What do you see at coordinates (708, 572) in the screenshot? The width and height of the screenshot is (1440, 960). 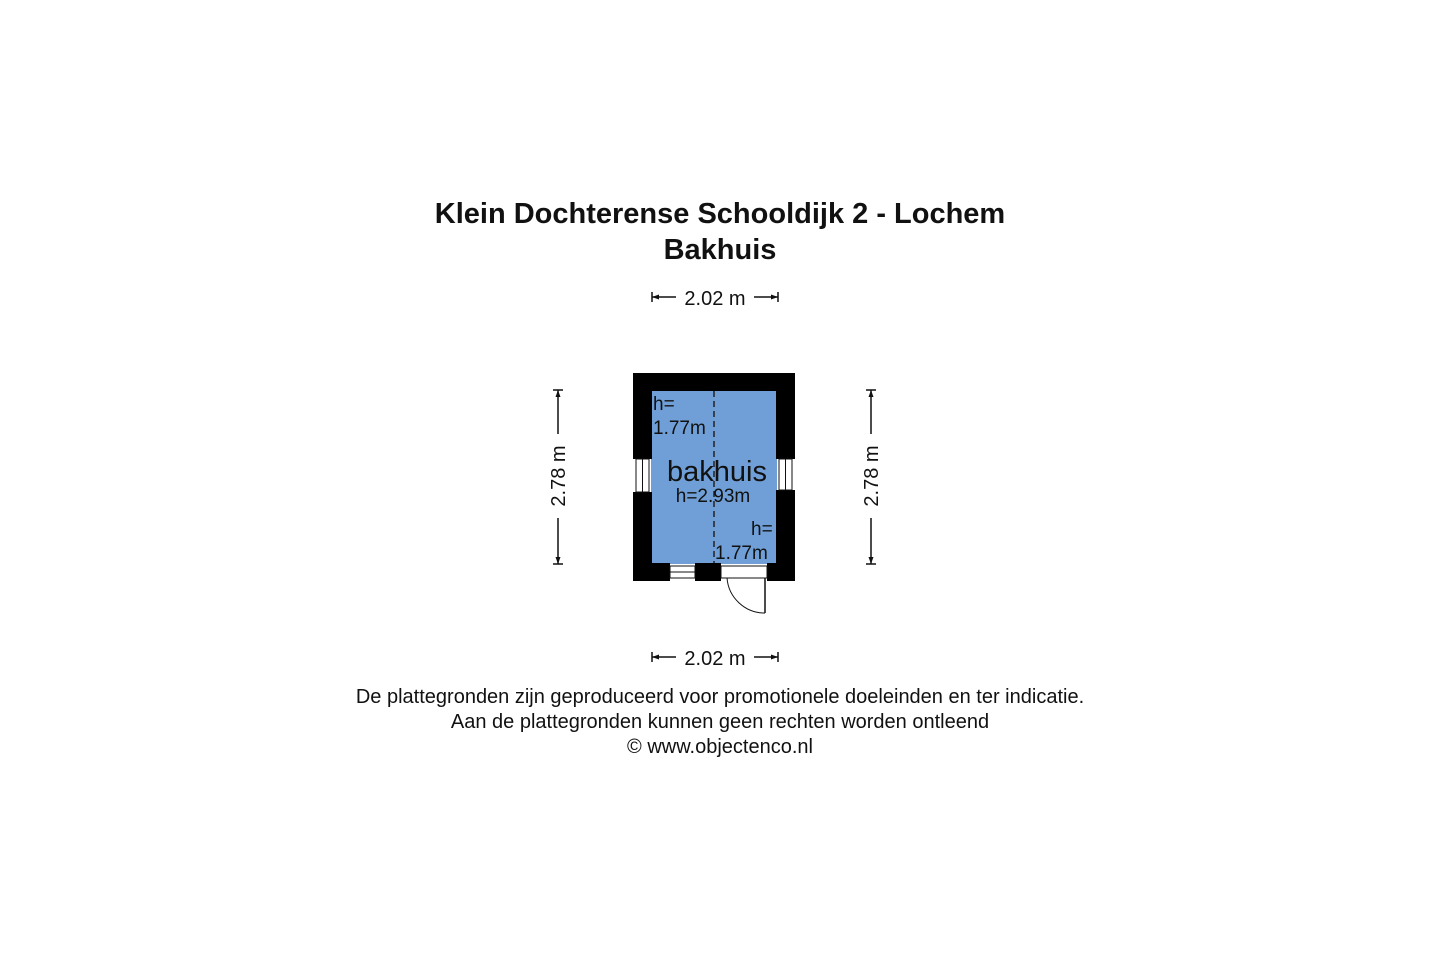 I see `wall-bottom-middle` at bounding box center [708, 572].